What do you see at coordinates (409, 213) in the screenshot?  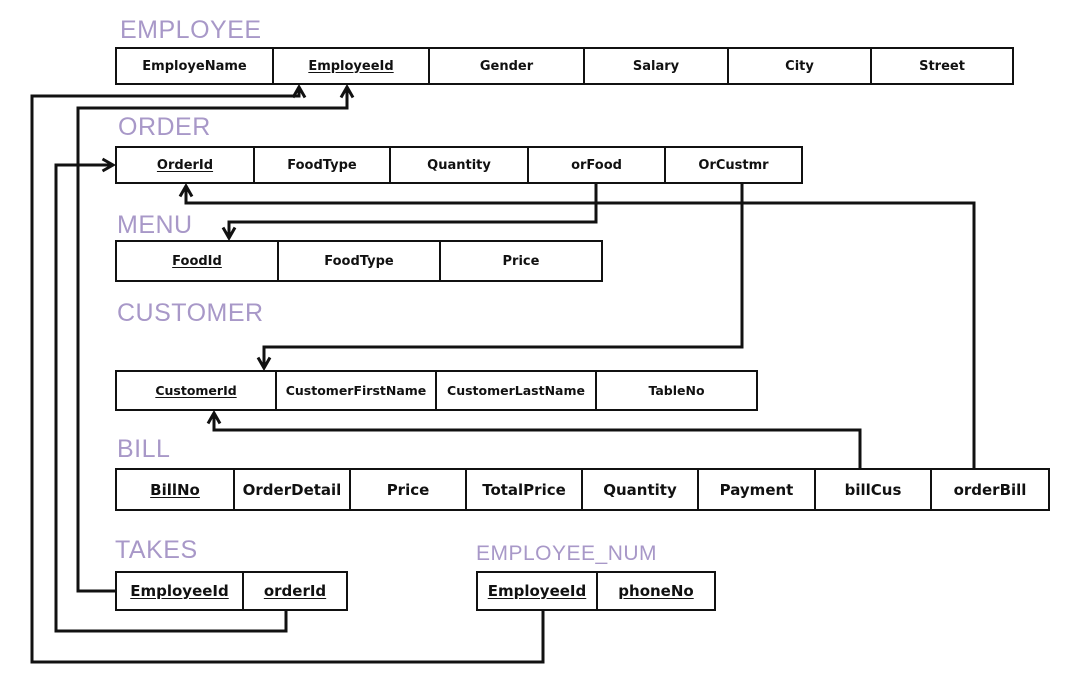 I see `link-orfood-foodid` at bounding box center [409, 213].